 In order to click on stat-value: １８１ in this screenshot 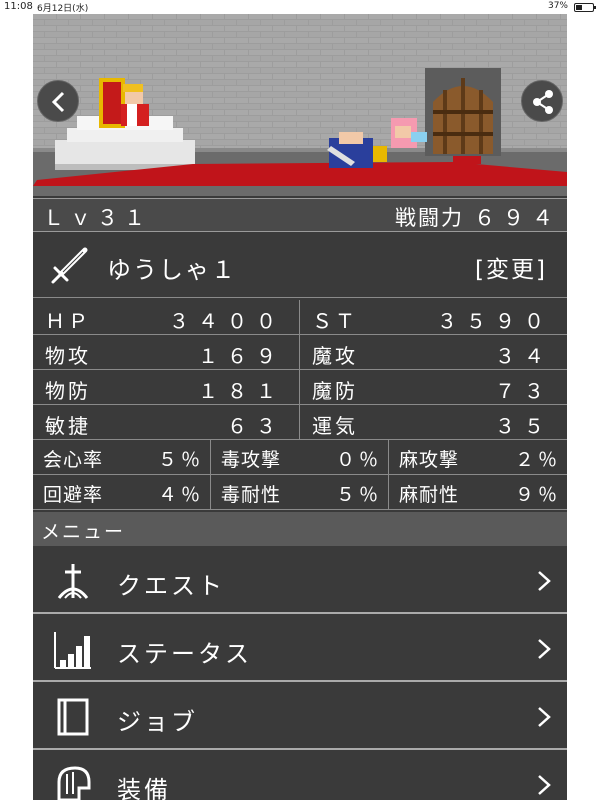, I will do `click(241, 391)`.